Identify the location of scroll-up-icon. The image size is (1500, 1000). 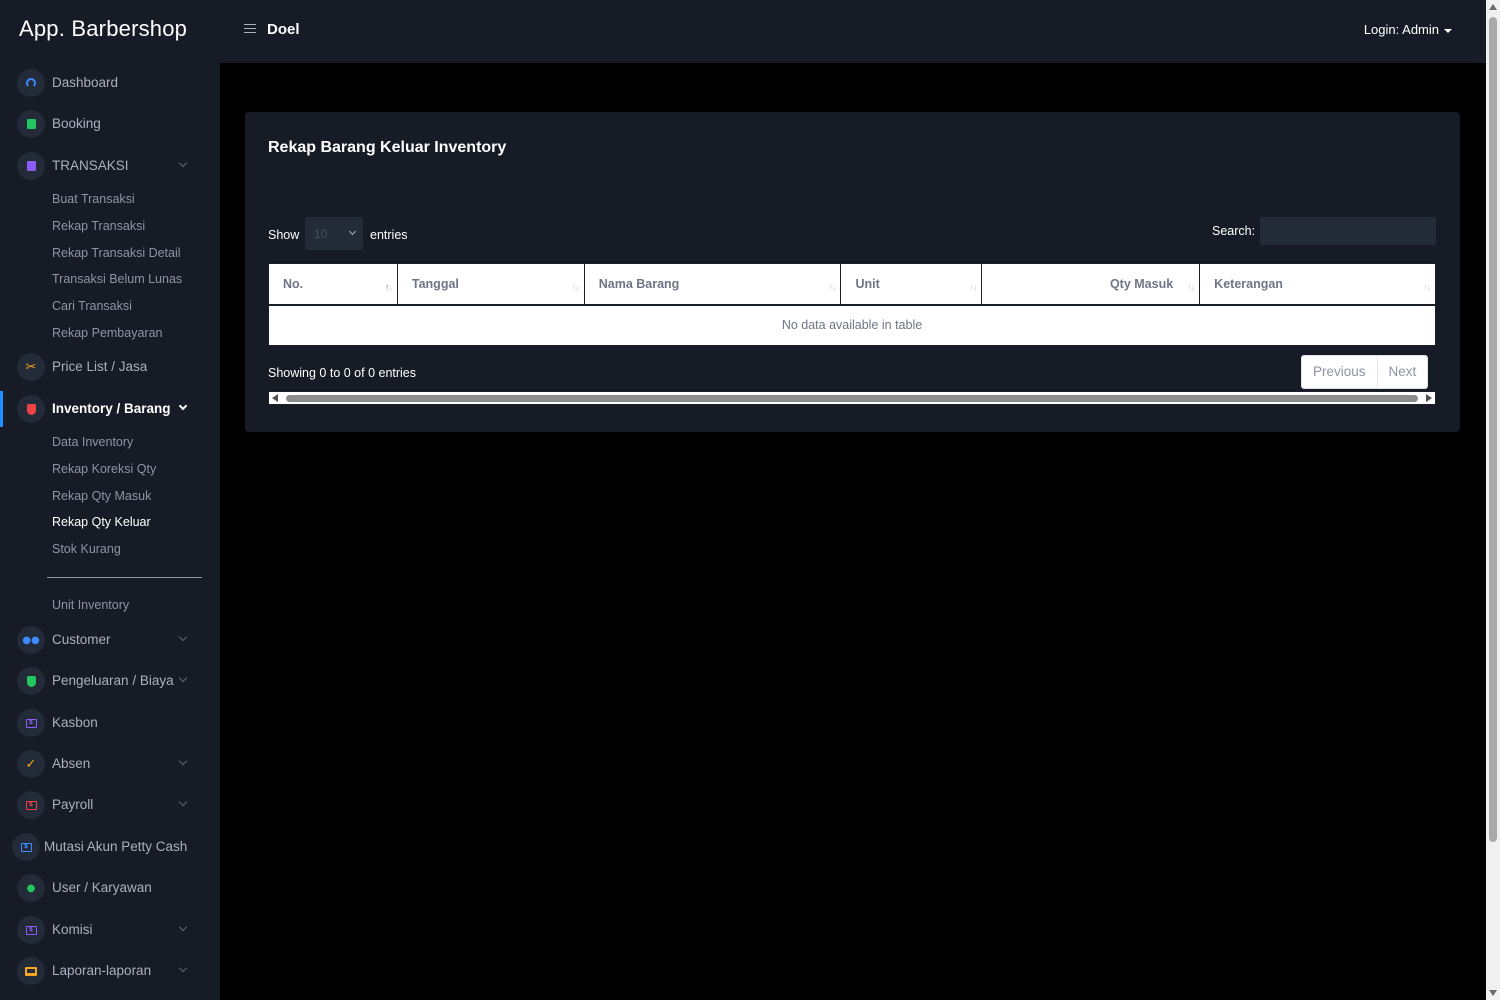
(1493, 7).